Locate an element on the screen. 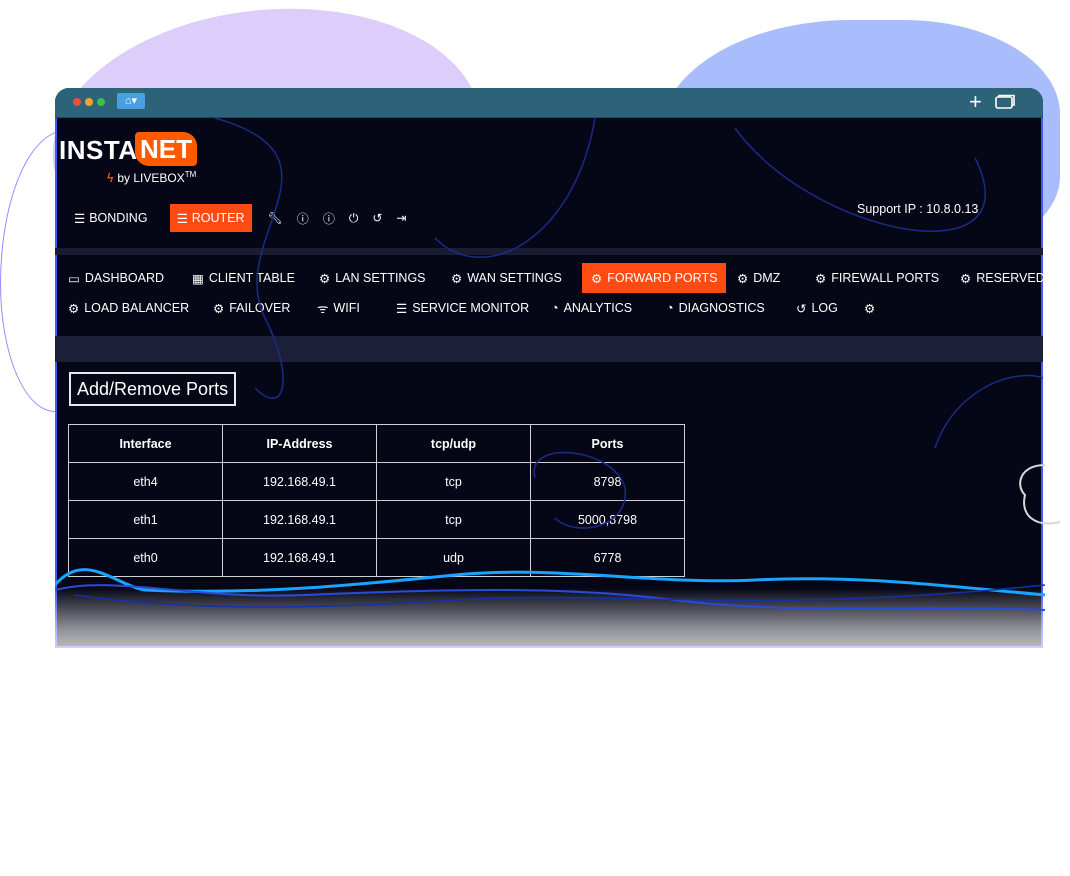 Image resolution: width=1070 pixels, height=876 pixels. decorative-wave is located at coordinates (550, 589).